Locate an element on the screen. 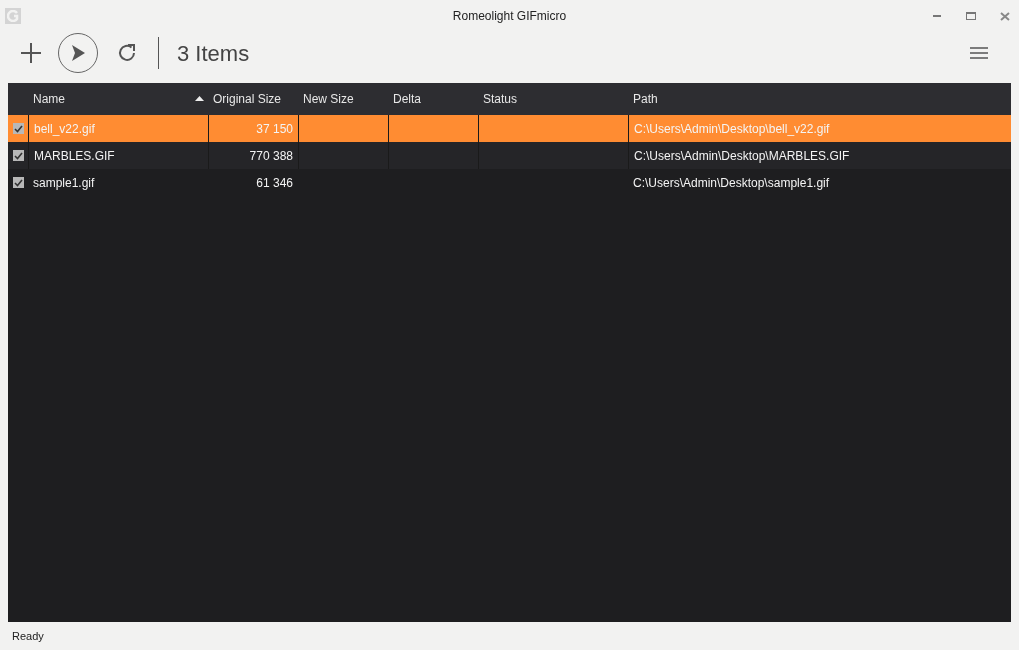 Image resolution: width=1019 pixels, height=650 pixels. window-title: Romeolight GIFmicro is located at coordinates (509, 16).